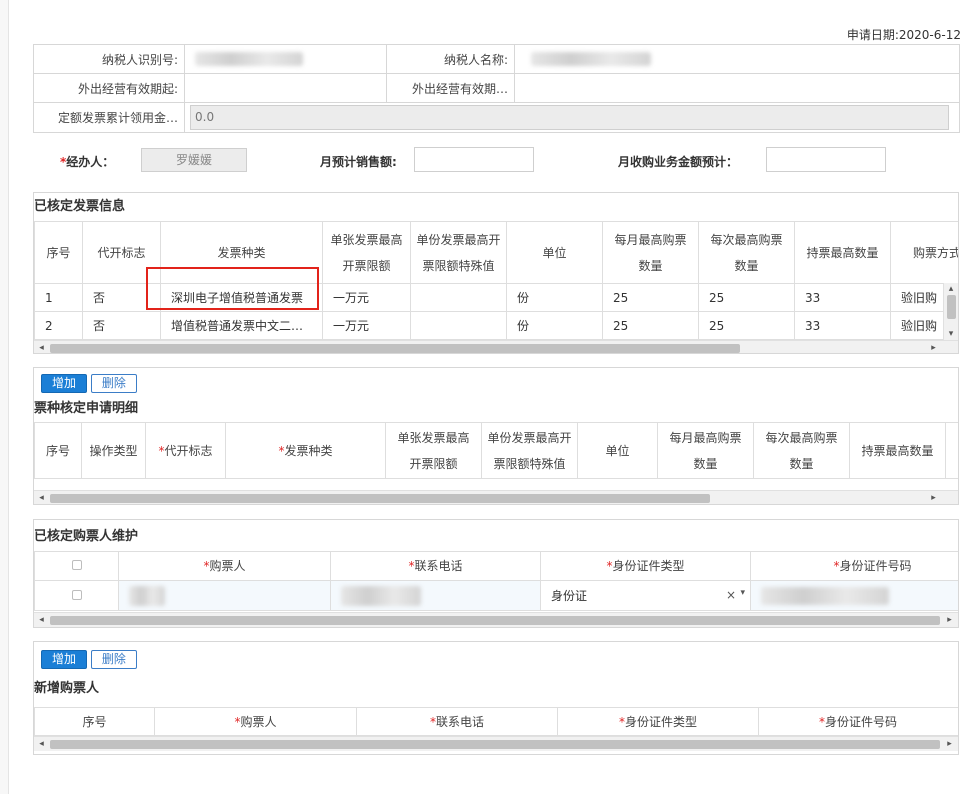 Image resolution: width=975 pixels, height=794 pixels. I want to click on scroll-down-arrow: ▾, so click(951, 334).